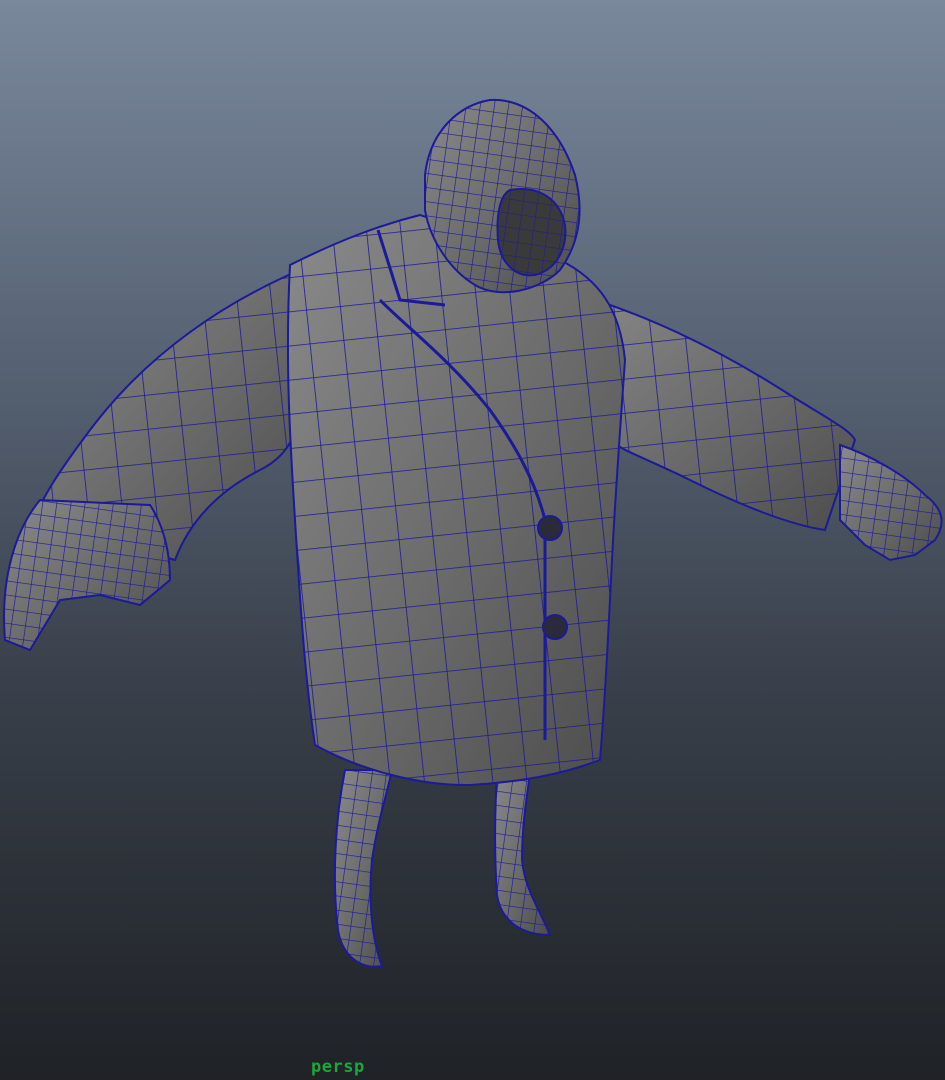  What do you see at coordinates (442, 863) in the screenshot?
I see `legs-mesh` at bounding box center [442, 863].